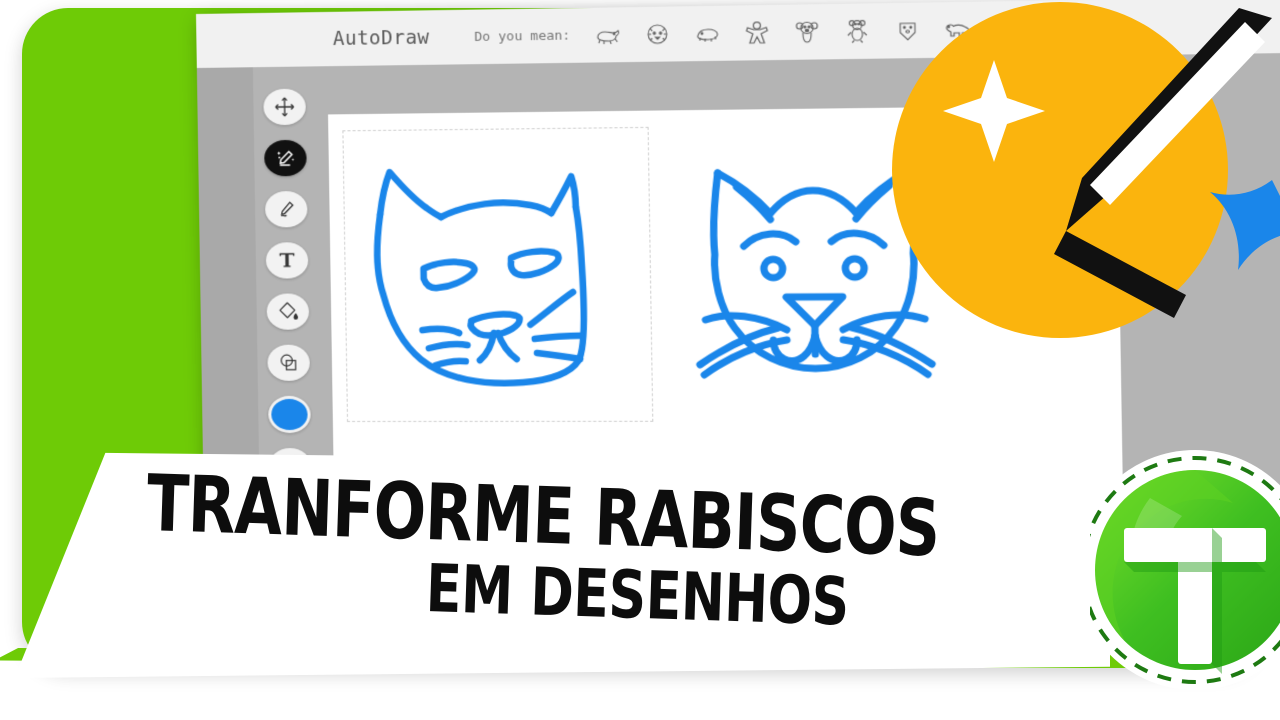  I want to click on suggestion-boar-icon, so click(608, 34).